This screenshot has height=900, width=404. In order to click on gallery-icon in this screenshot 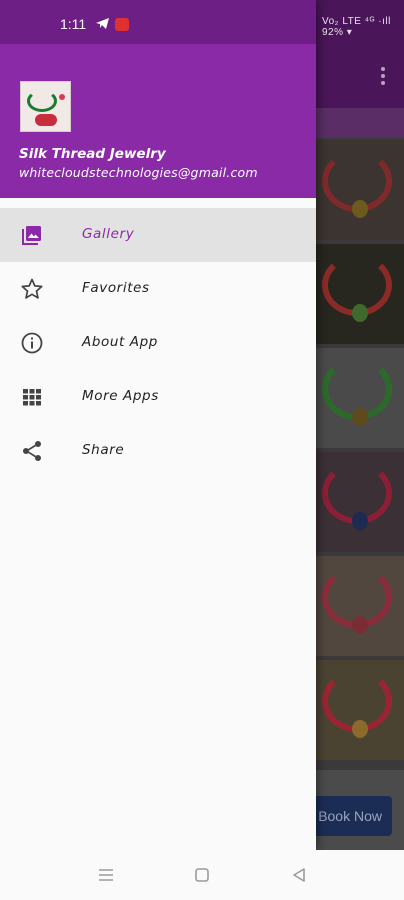, I will do `click(31, 235)`.